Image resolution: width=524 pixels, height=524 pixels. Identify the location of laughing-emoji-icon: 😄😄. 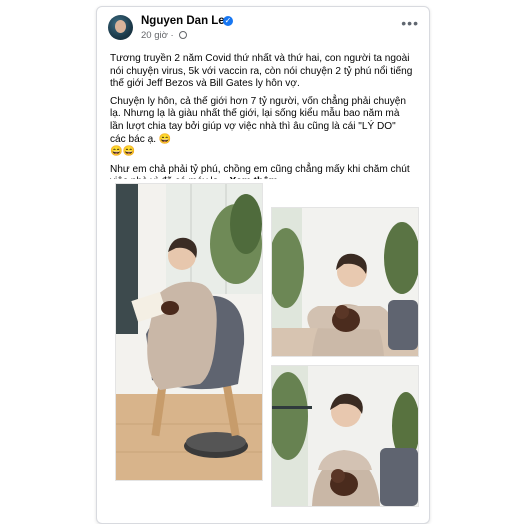
(123, 152).